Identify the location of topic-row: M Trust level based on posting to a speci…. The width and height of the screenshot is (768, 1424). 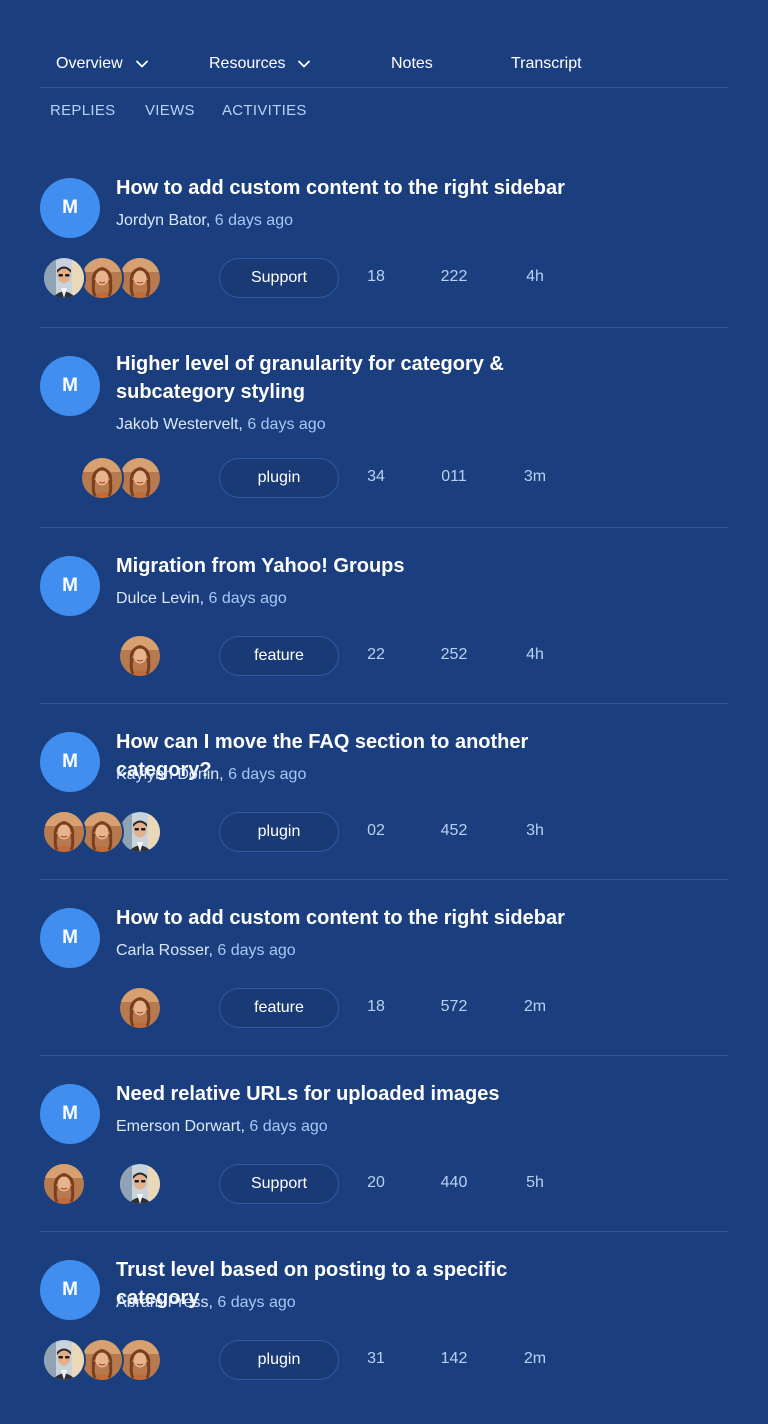
(384, 1320).